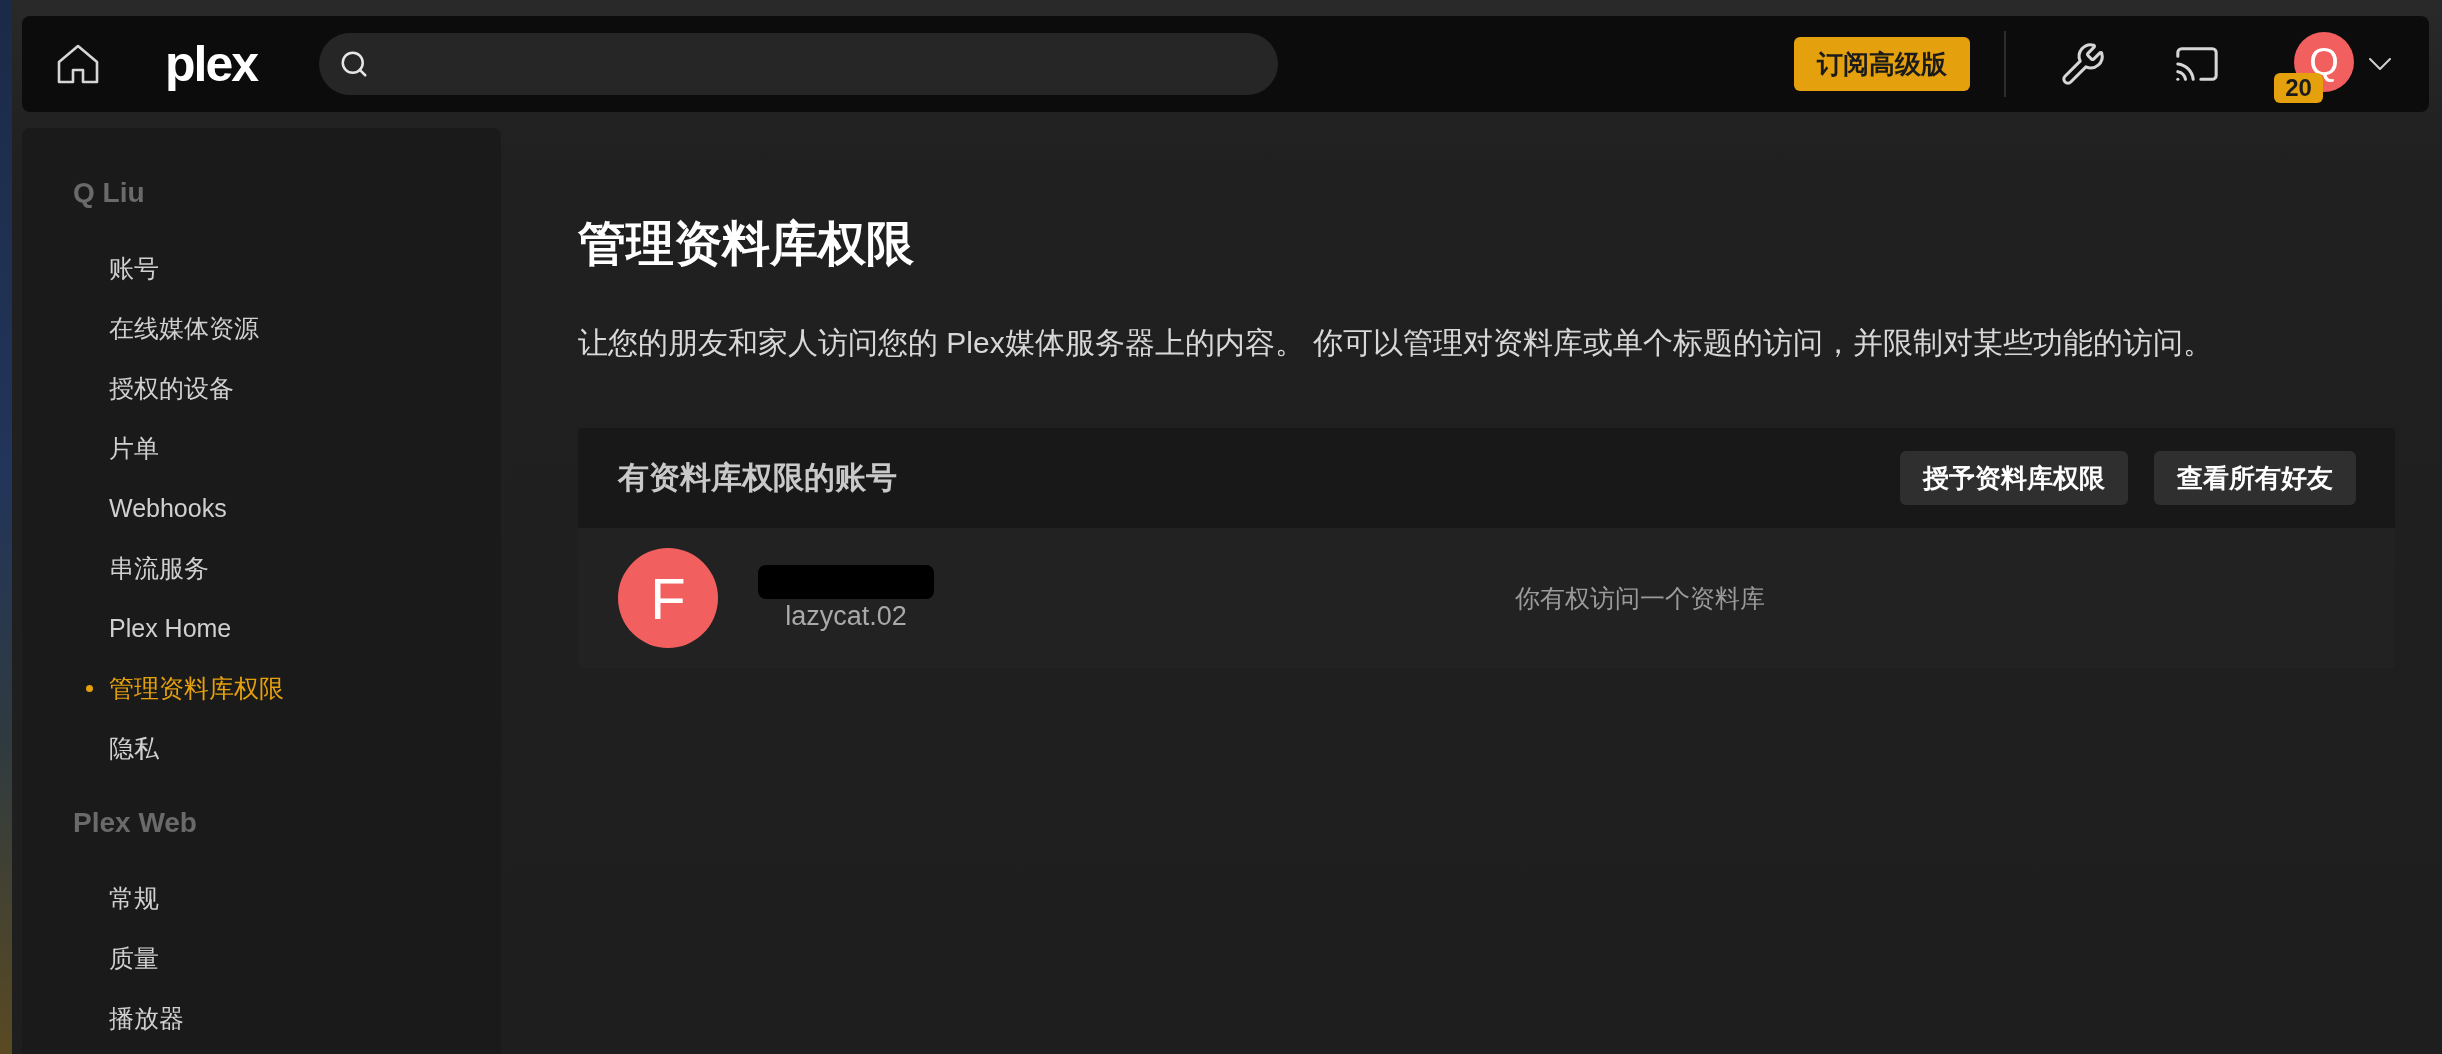  Describe the element at coordinates (134, 268) in the screenshot. I see `sidebar-item: 账号` at that location.